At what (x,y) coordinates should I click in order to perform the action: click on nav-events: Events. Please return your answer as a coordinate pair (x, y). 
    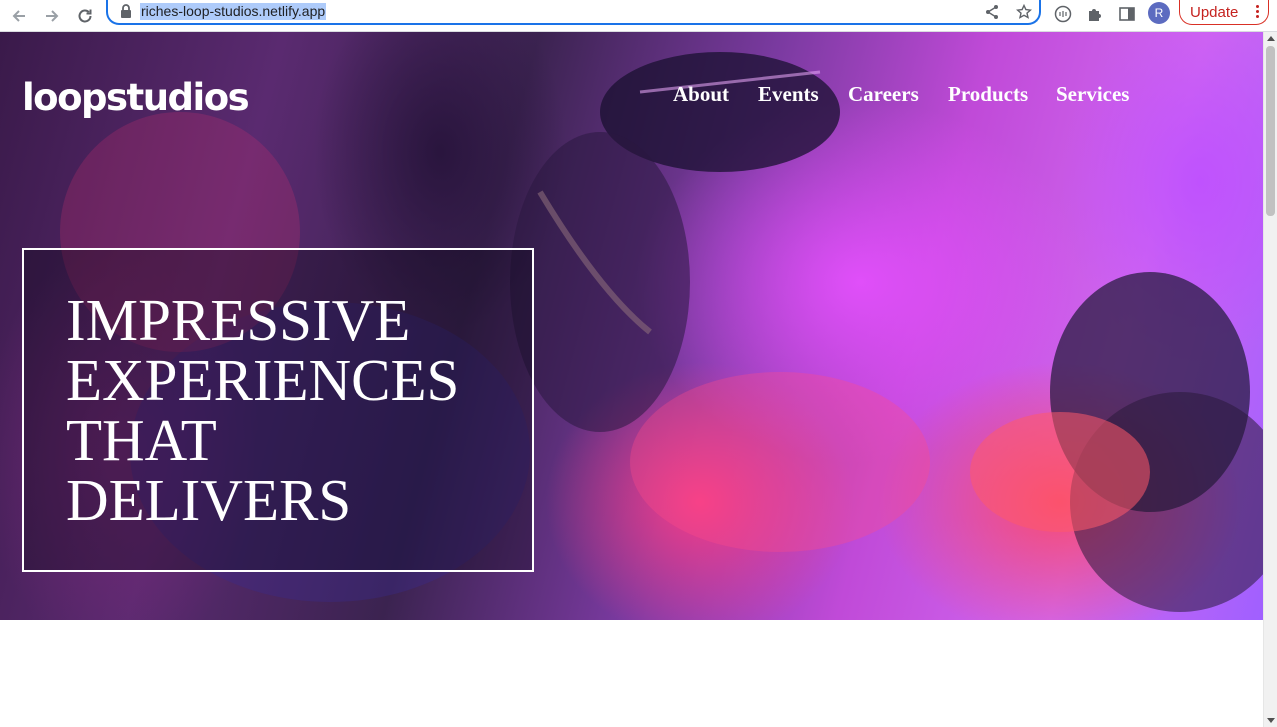
    Looking at the image, I should click on (788, 94).